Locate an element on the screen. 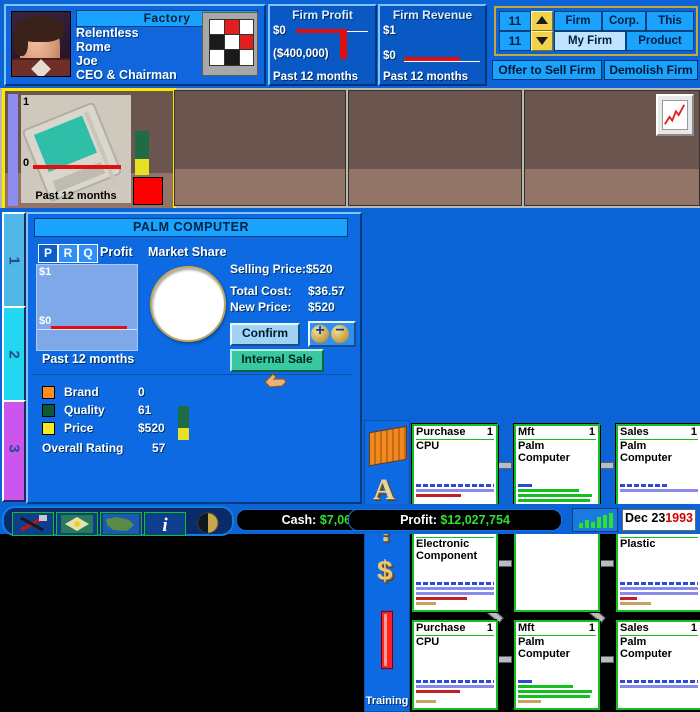 The width and height of the screenshot is (700, 712). tab-firm: Firm is located at coordinates (578, 21).